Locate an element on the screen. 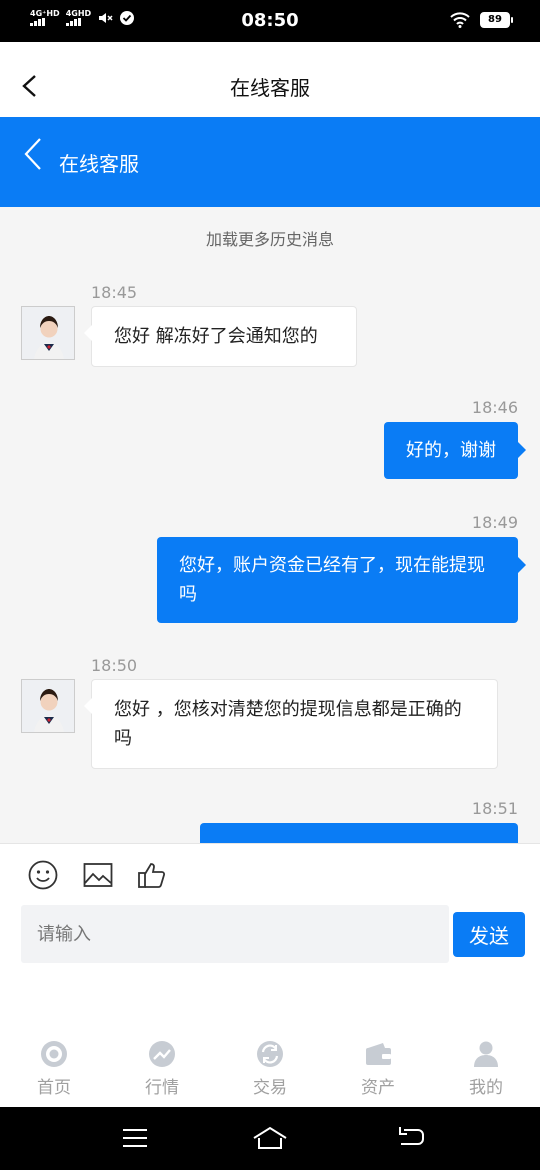 This screenshot has height=1170, width=540. incoming-message-bubble: 您好 ，您核对清楚您的提现信息都是正确的吗 is located at coordinates (291, 724).